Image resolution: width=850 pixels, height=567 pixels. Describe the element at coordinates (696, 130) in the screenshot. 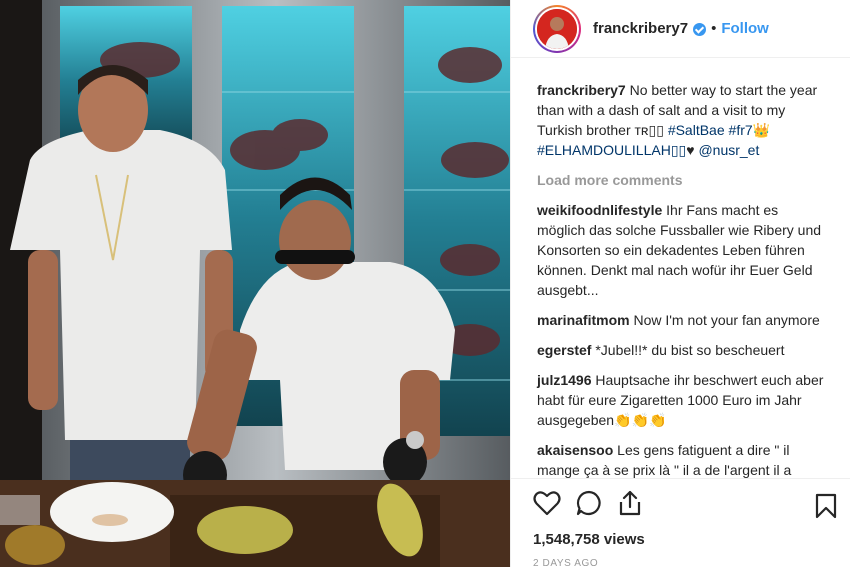

I see `hashtag-saltbae: #SaltBae` at that location.